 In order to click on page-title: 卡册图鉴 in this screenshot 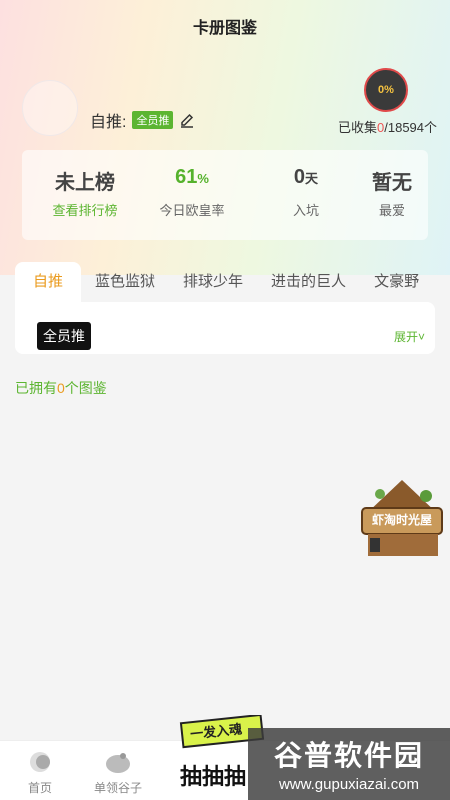, I will do `click(224, 28)`.